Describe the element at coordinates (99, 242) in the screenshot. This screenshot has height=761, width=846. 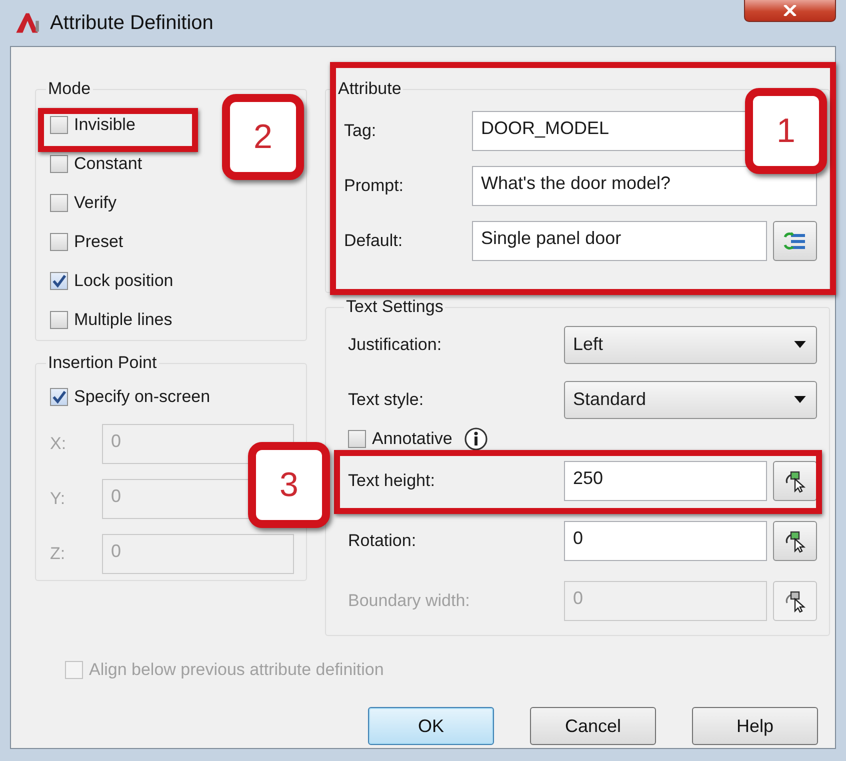
I see `checkbox-label: Preset` at that location.